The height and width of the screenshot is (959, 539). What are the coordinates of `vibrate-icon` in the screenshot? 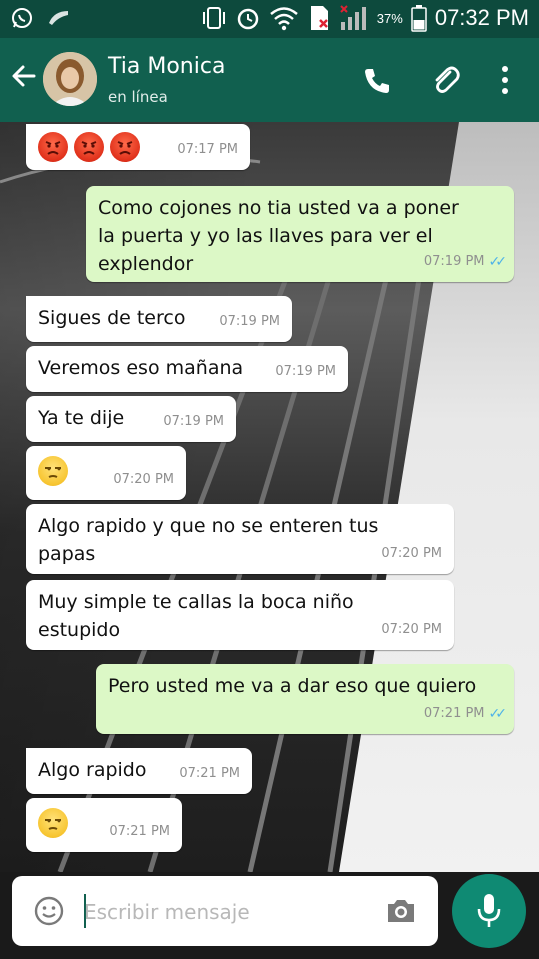 It's located at (213, 18).